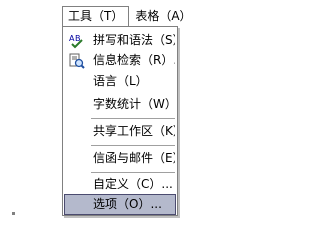  I want to click on spelling-grammar-icon: A B, so click(77, 41).